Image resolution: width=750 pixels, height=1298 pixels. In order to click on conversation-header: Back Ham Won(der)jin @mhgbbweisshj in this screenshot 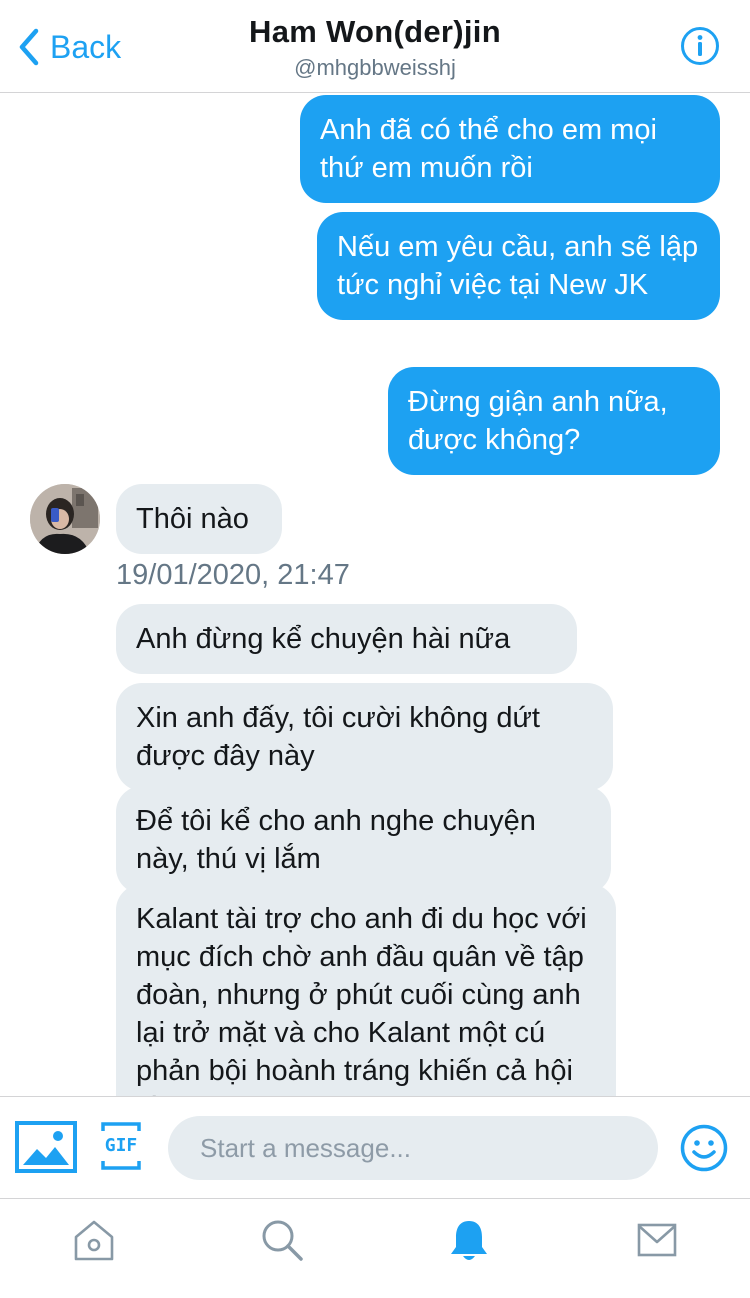, I will do `click(375, 46)`.